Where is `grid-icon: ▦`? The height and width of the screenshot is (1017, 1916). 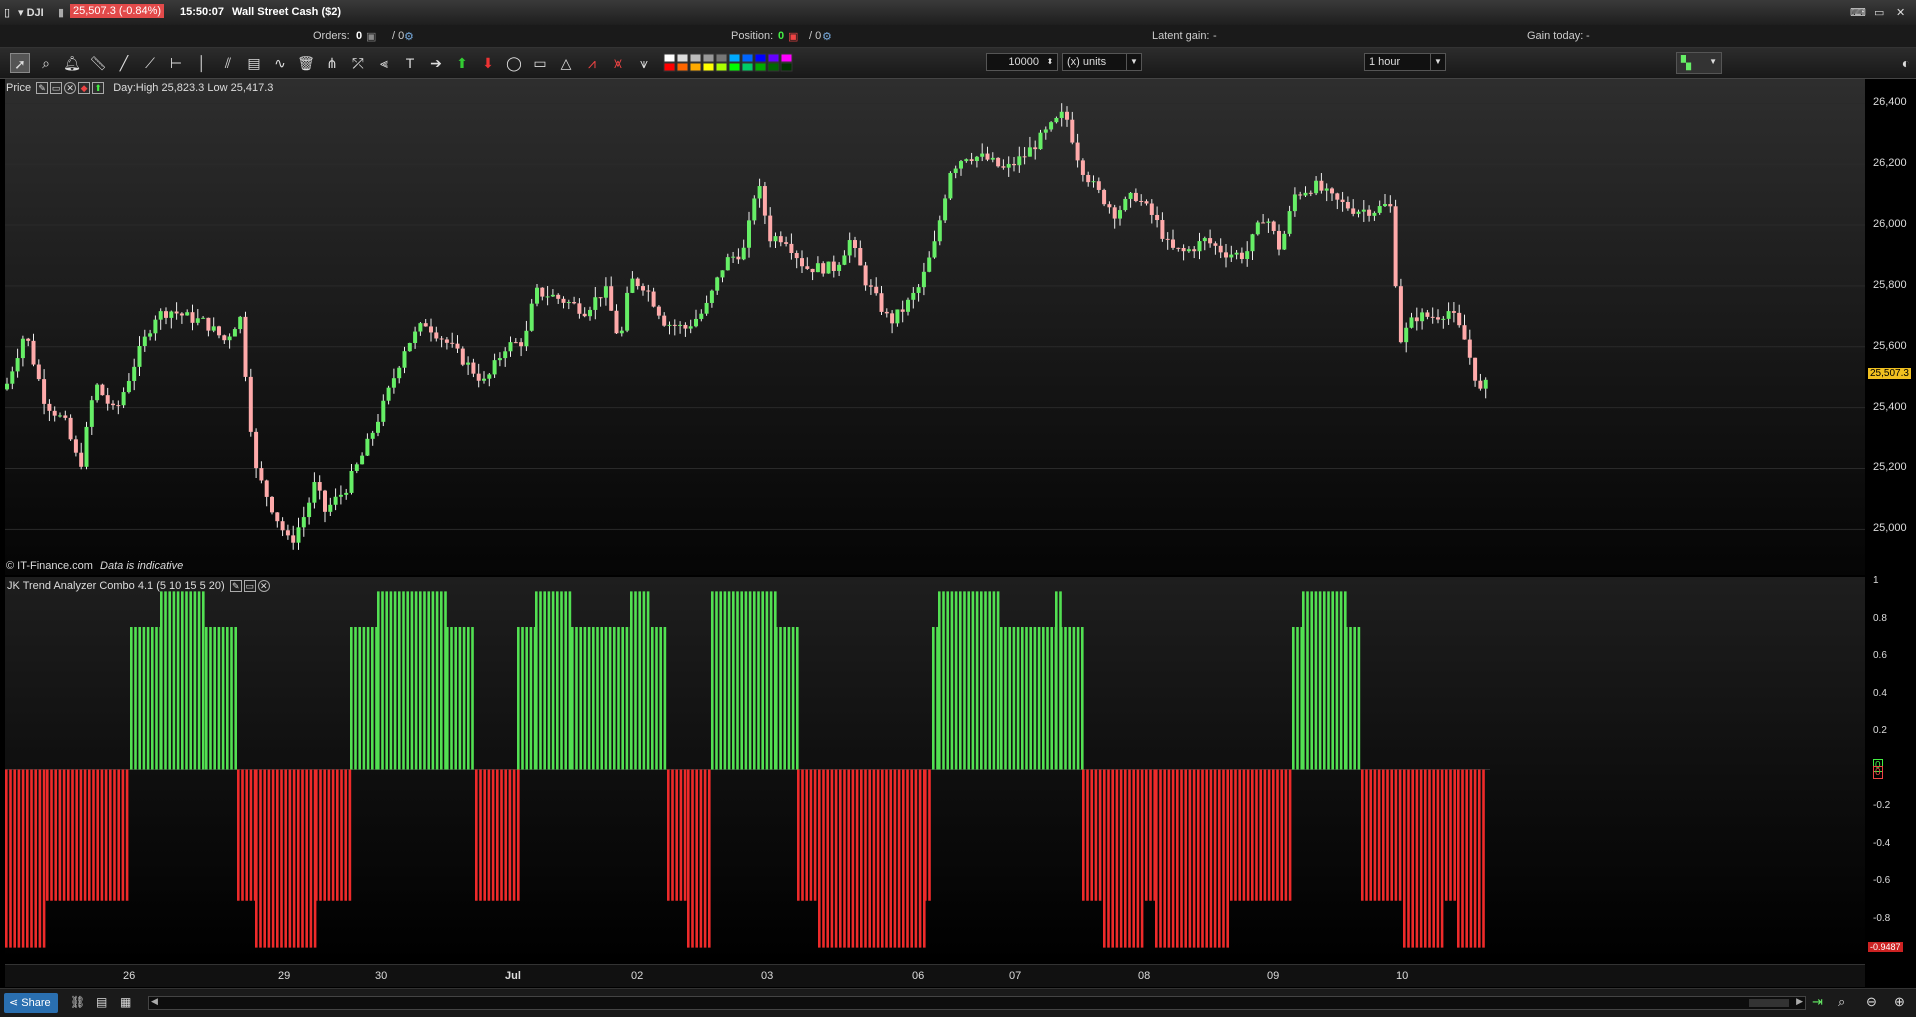
grid-icon: ▦ is located at coordinates (125, 1002).